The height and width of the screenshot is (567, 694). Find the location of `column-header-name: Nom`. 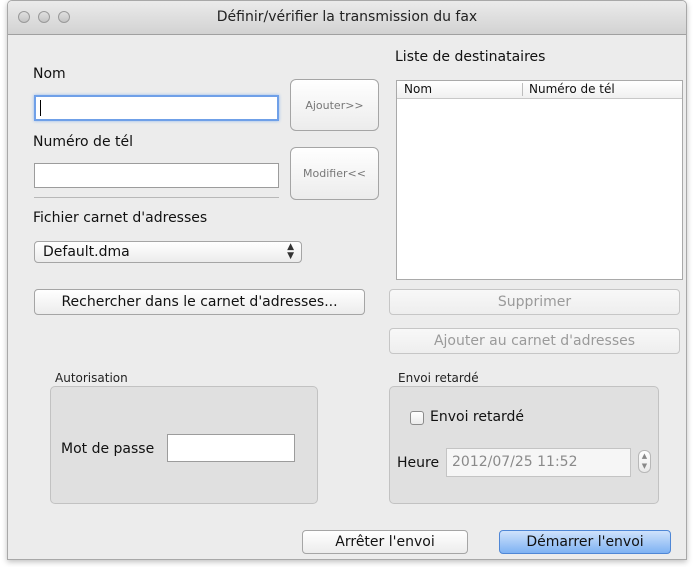

column-header-name: Nom is located at coordinates (418, 89).